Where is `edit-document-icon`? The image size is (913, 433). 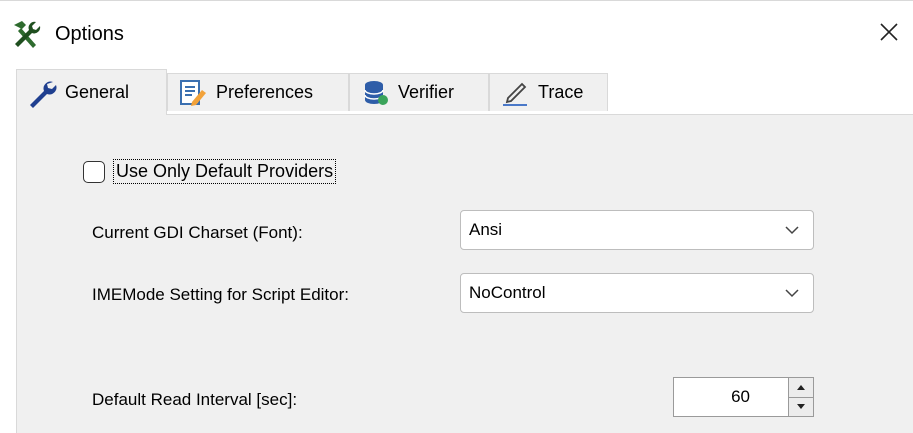
edit-document-icon is located at coordinates (193, 93).